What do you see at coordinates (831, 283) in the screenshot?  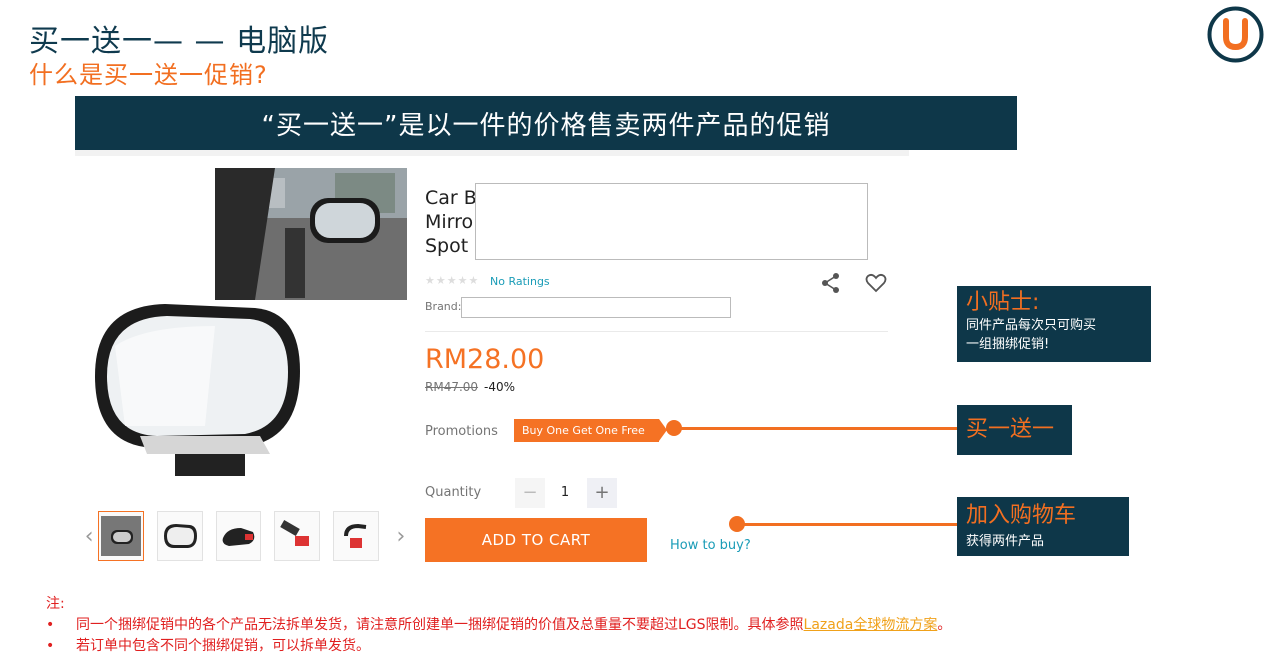 I see `share-icon` at bounding box center [831, 283].